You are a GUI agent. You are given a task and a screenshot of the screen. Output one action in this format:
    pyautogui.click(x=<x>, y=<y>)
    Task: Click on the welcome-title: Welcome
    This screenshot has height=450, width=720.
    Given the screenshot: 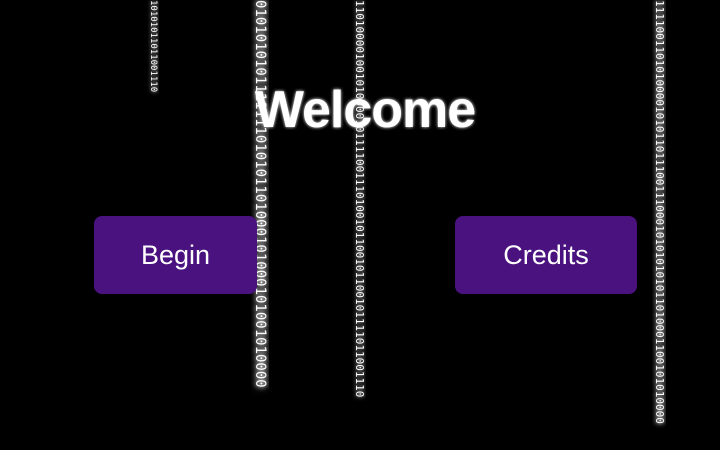 What is the action you would take?
    pyautogui.click(x=365, y=110)
    